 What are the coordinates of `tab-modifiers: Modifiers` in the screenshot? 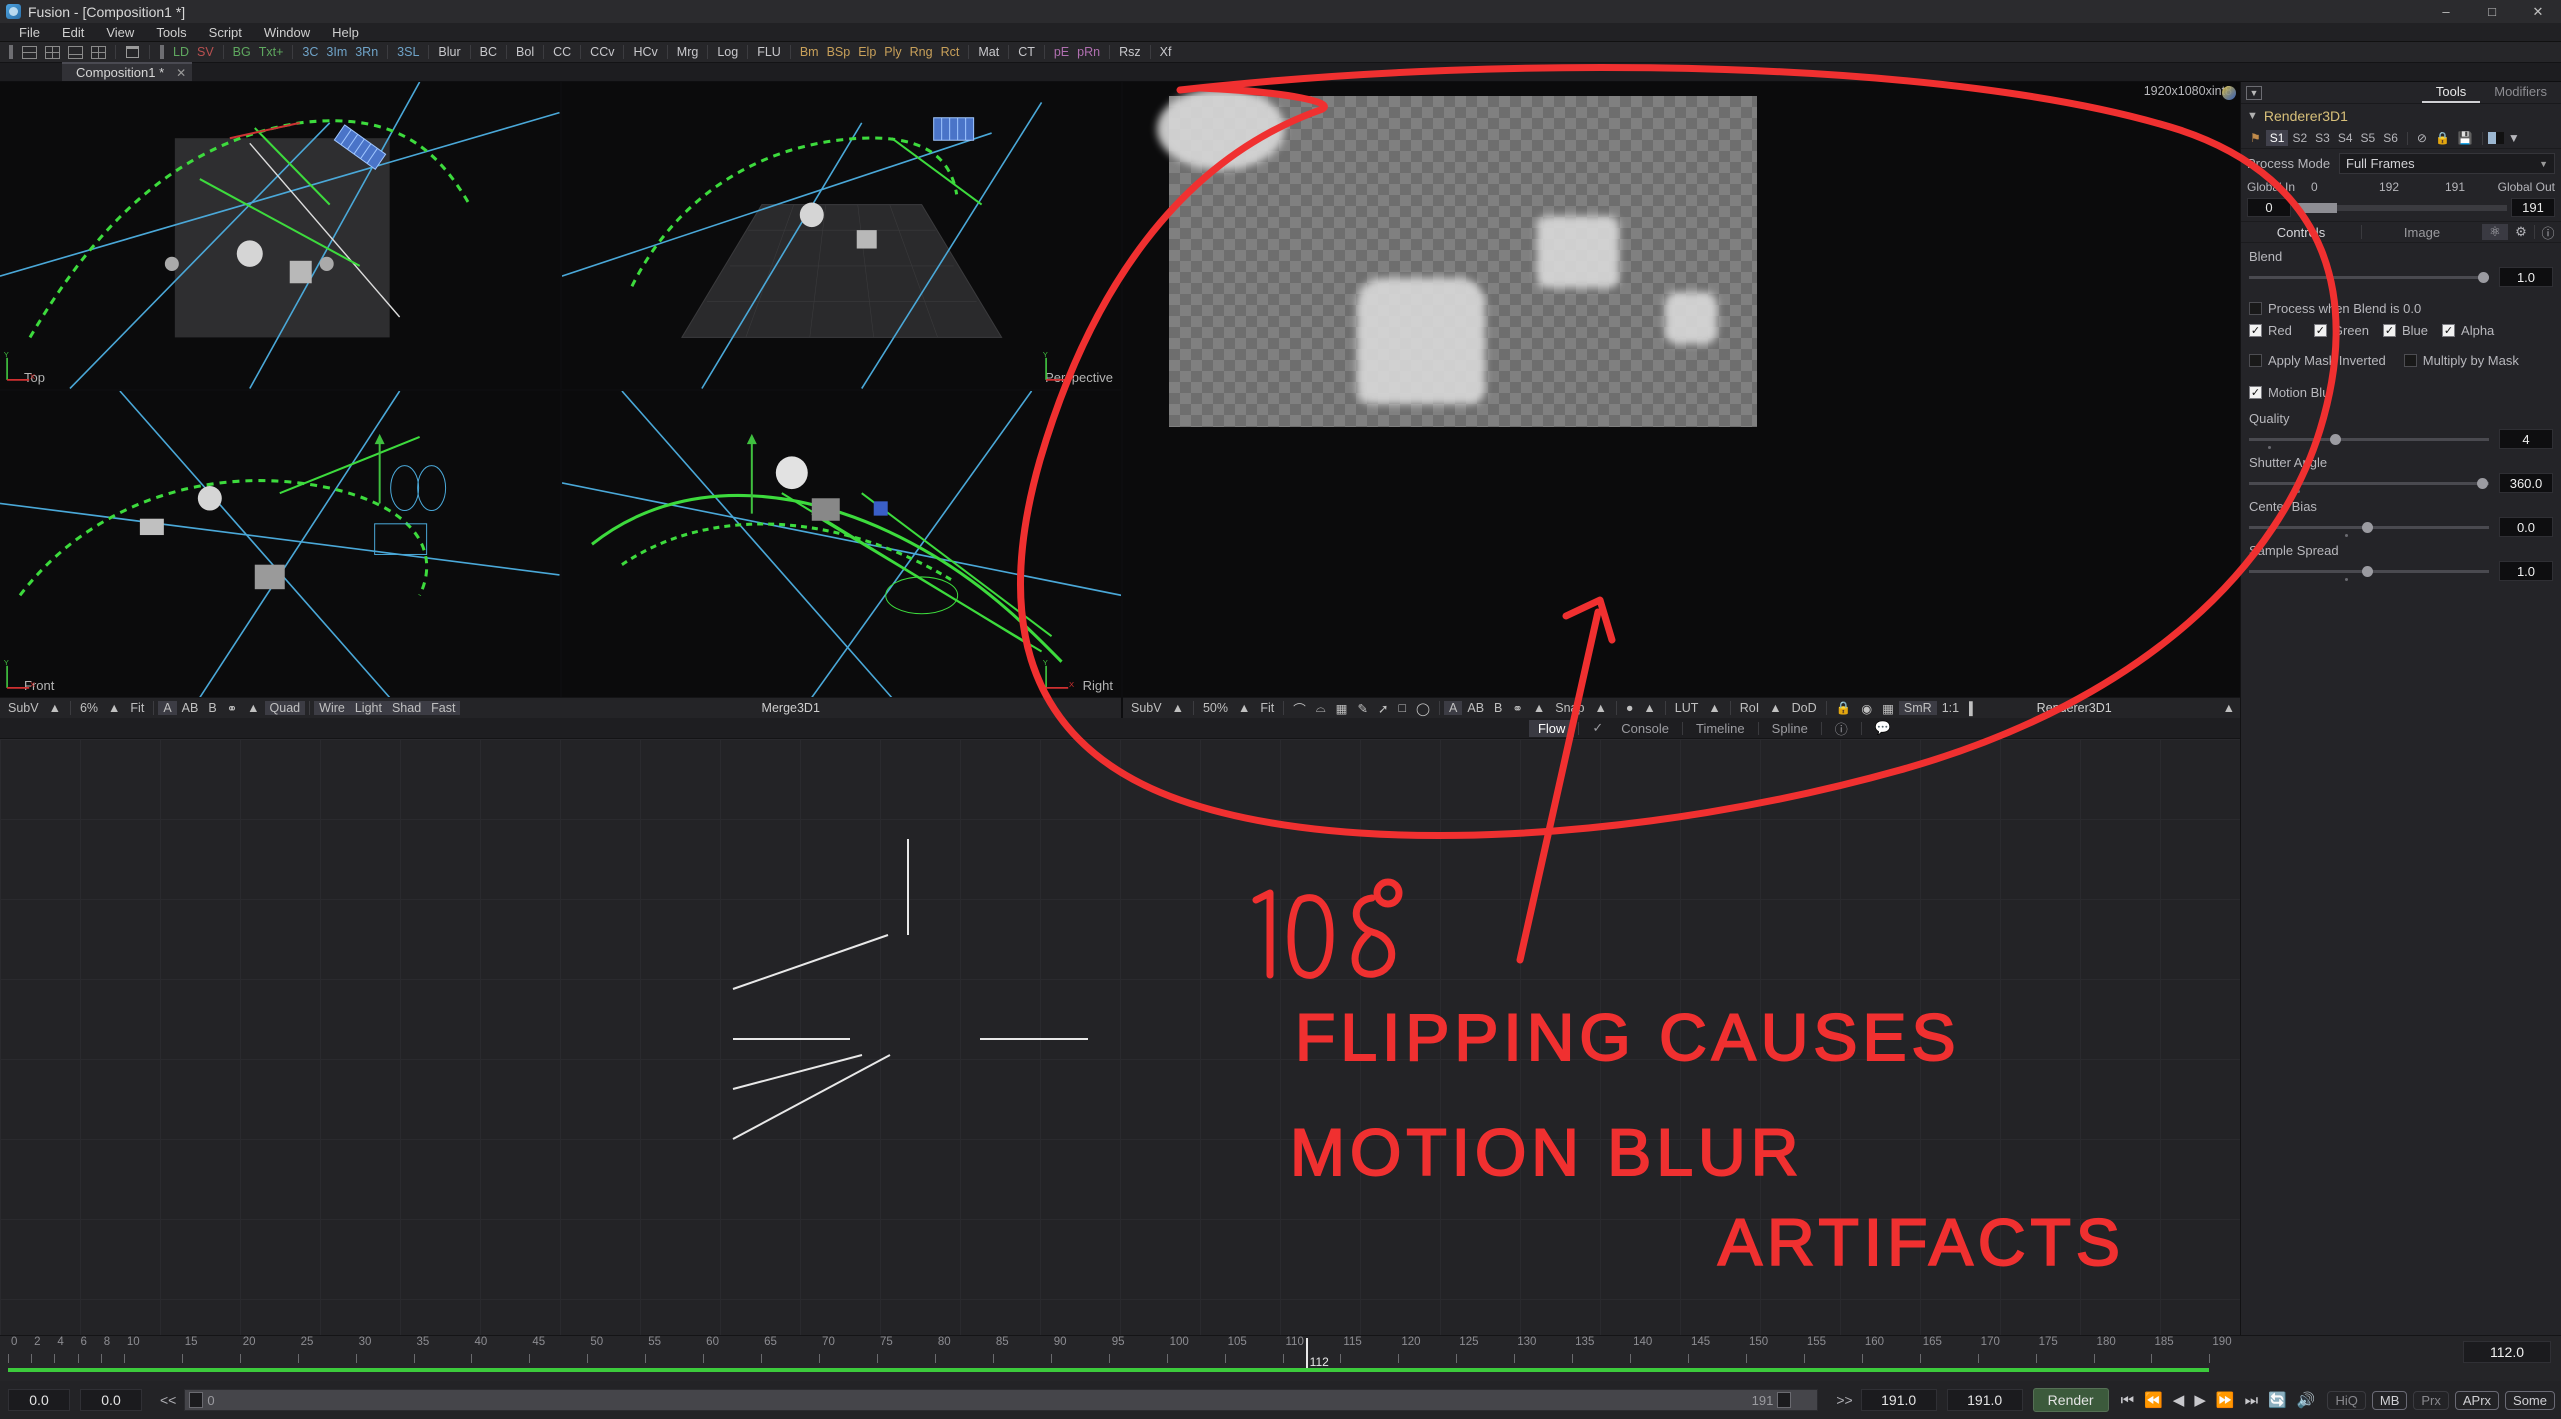 It's located at (2520, 92).